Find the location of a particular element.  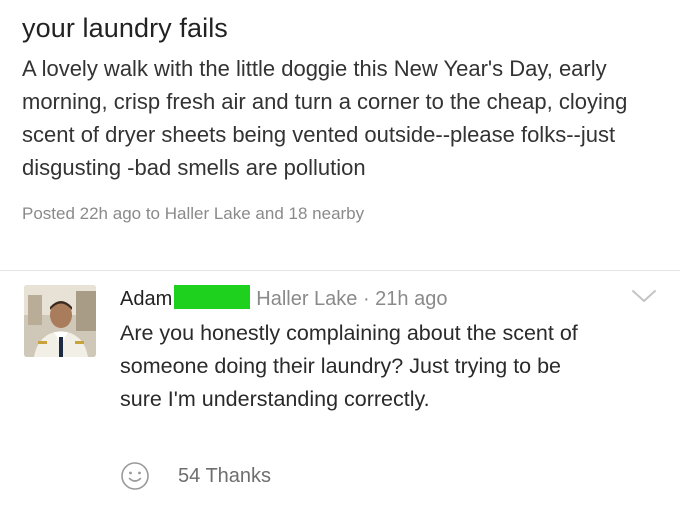

avatar is located at coordinates (60, 321).